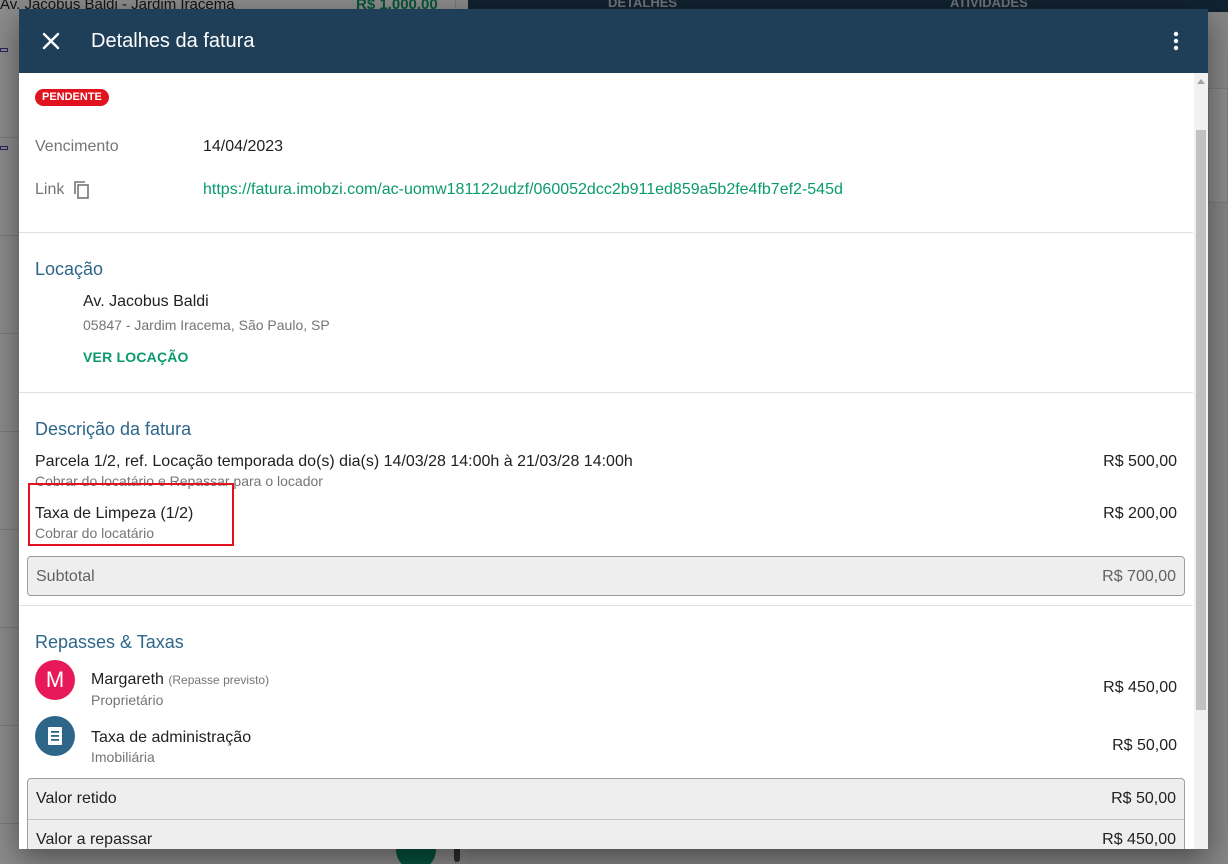  I want to click on payout-value: R$ 450,00, so click(1139, 839).